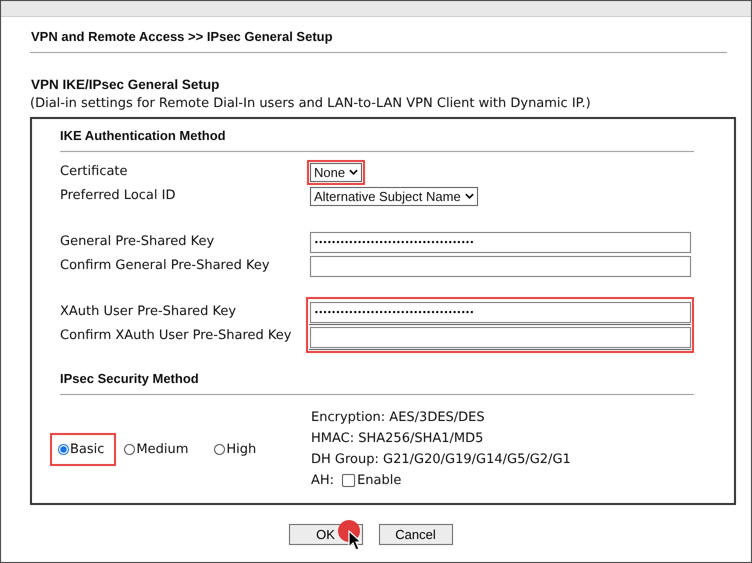  Describe the element at coordinates (336, 172) in the screenshot. I see `dropdown: None` at that location.